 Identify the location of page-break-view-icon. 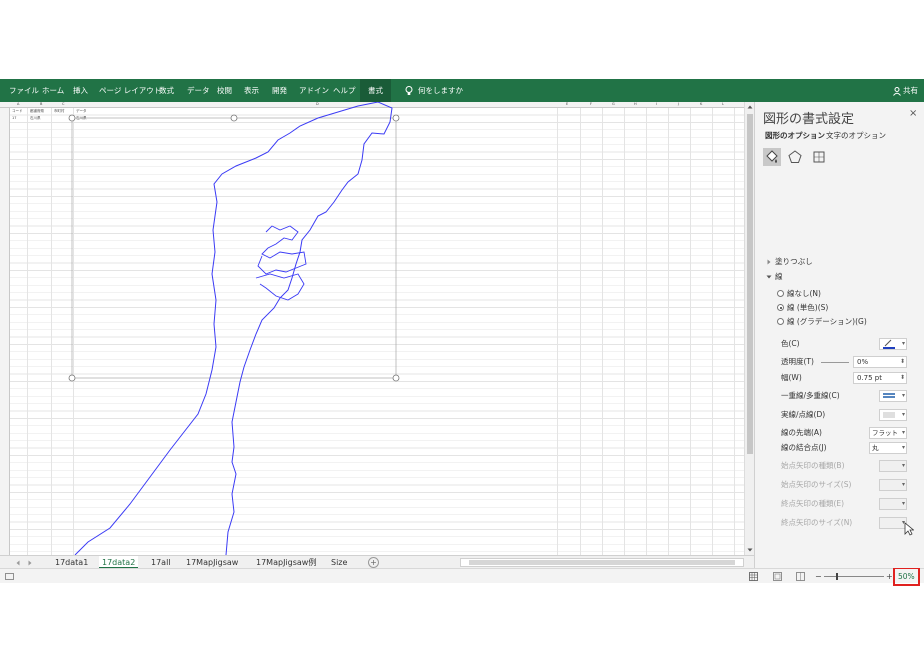
(800, 576).